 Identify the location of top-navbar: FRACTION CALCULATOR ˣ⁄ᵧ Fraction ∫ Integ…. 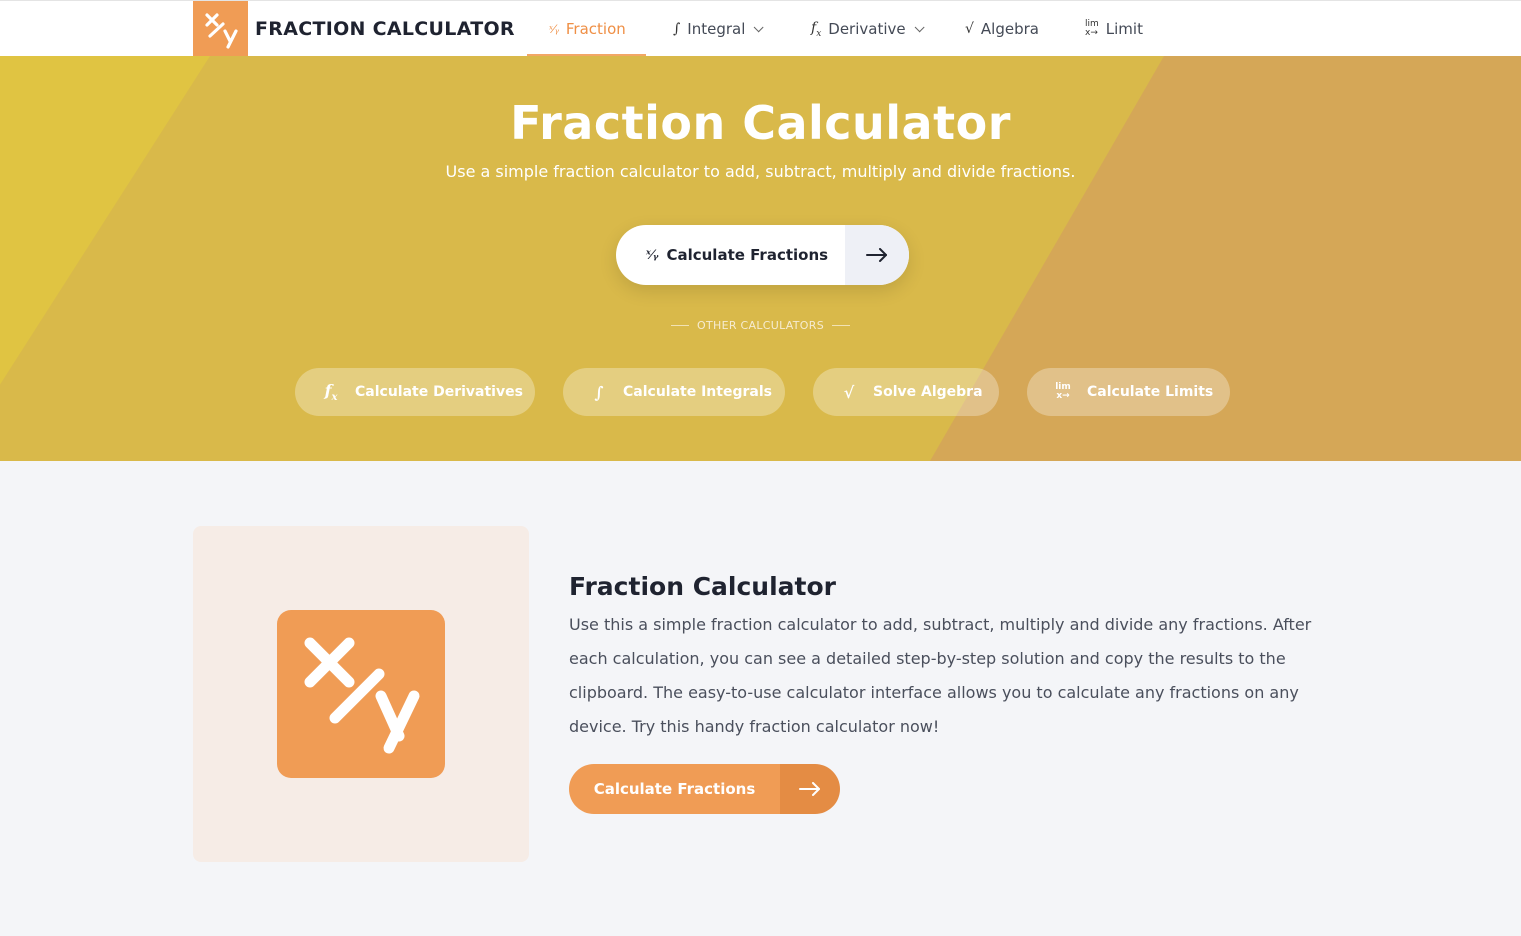
(760, 28).